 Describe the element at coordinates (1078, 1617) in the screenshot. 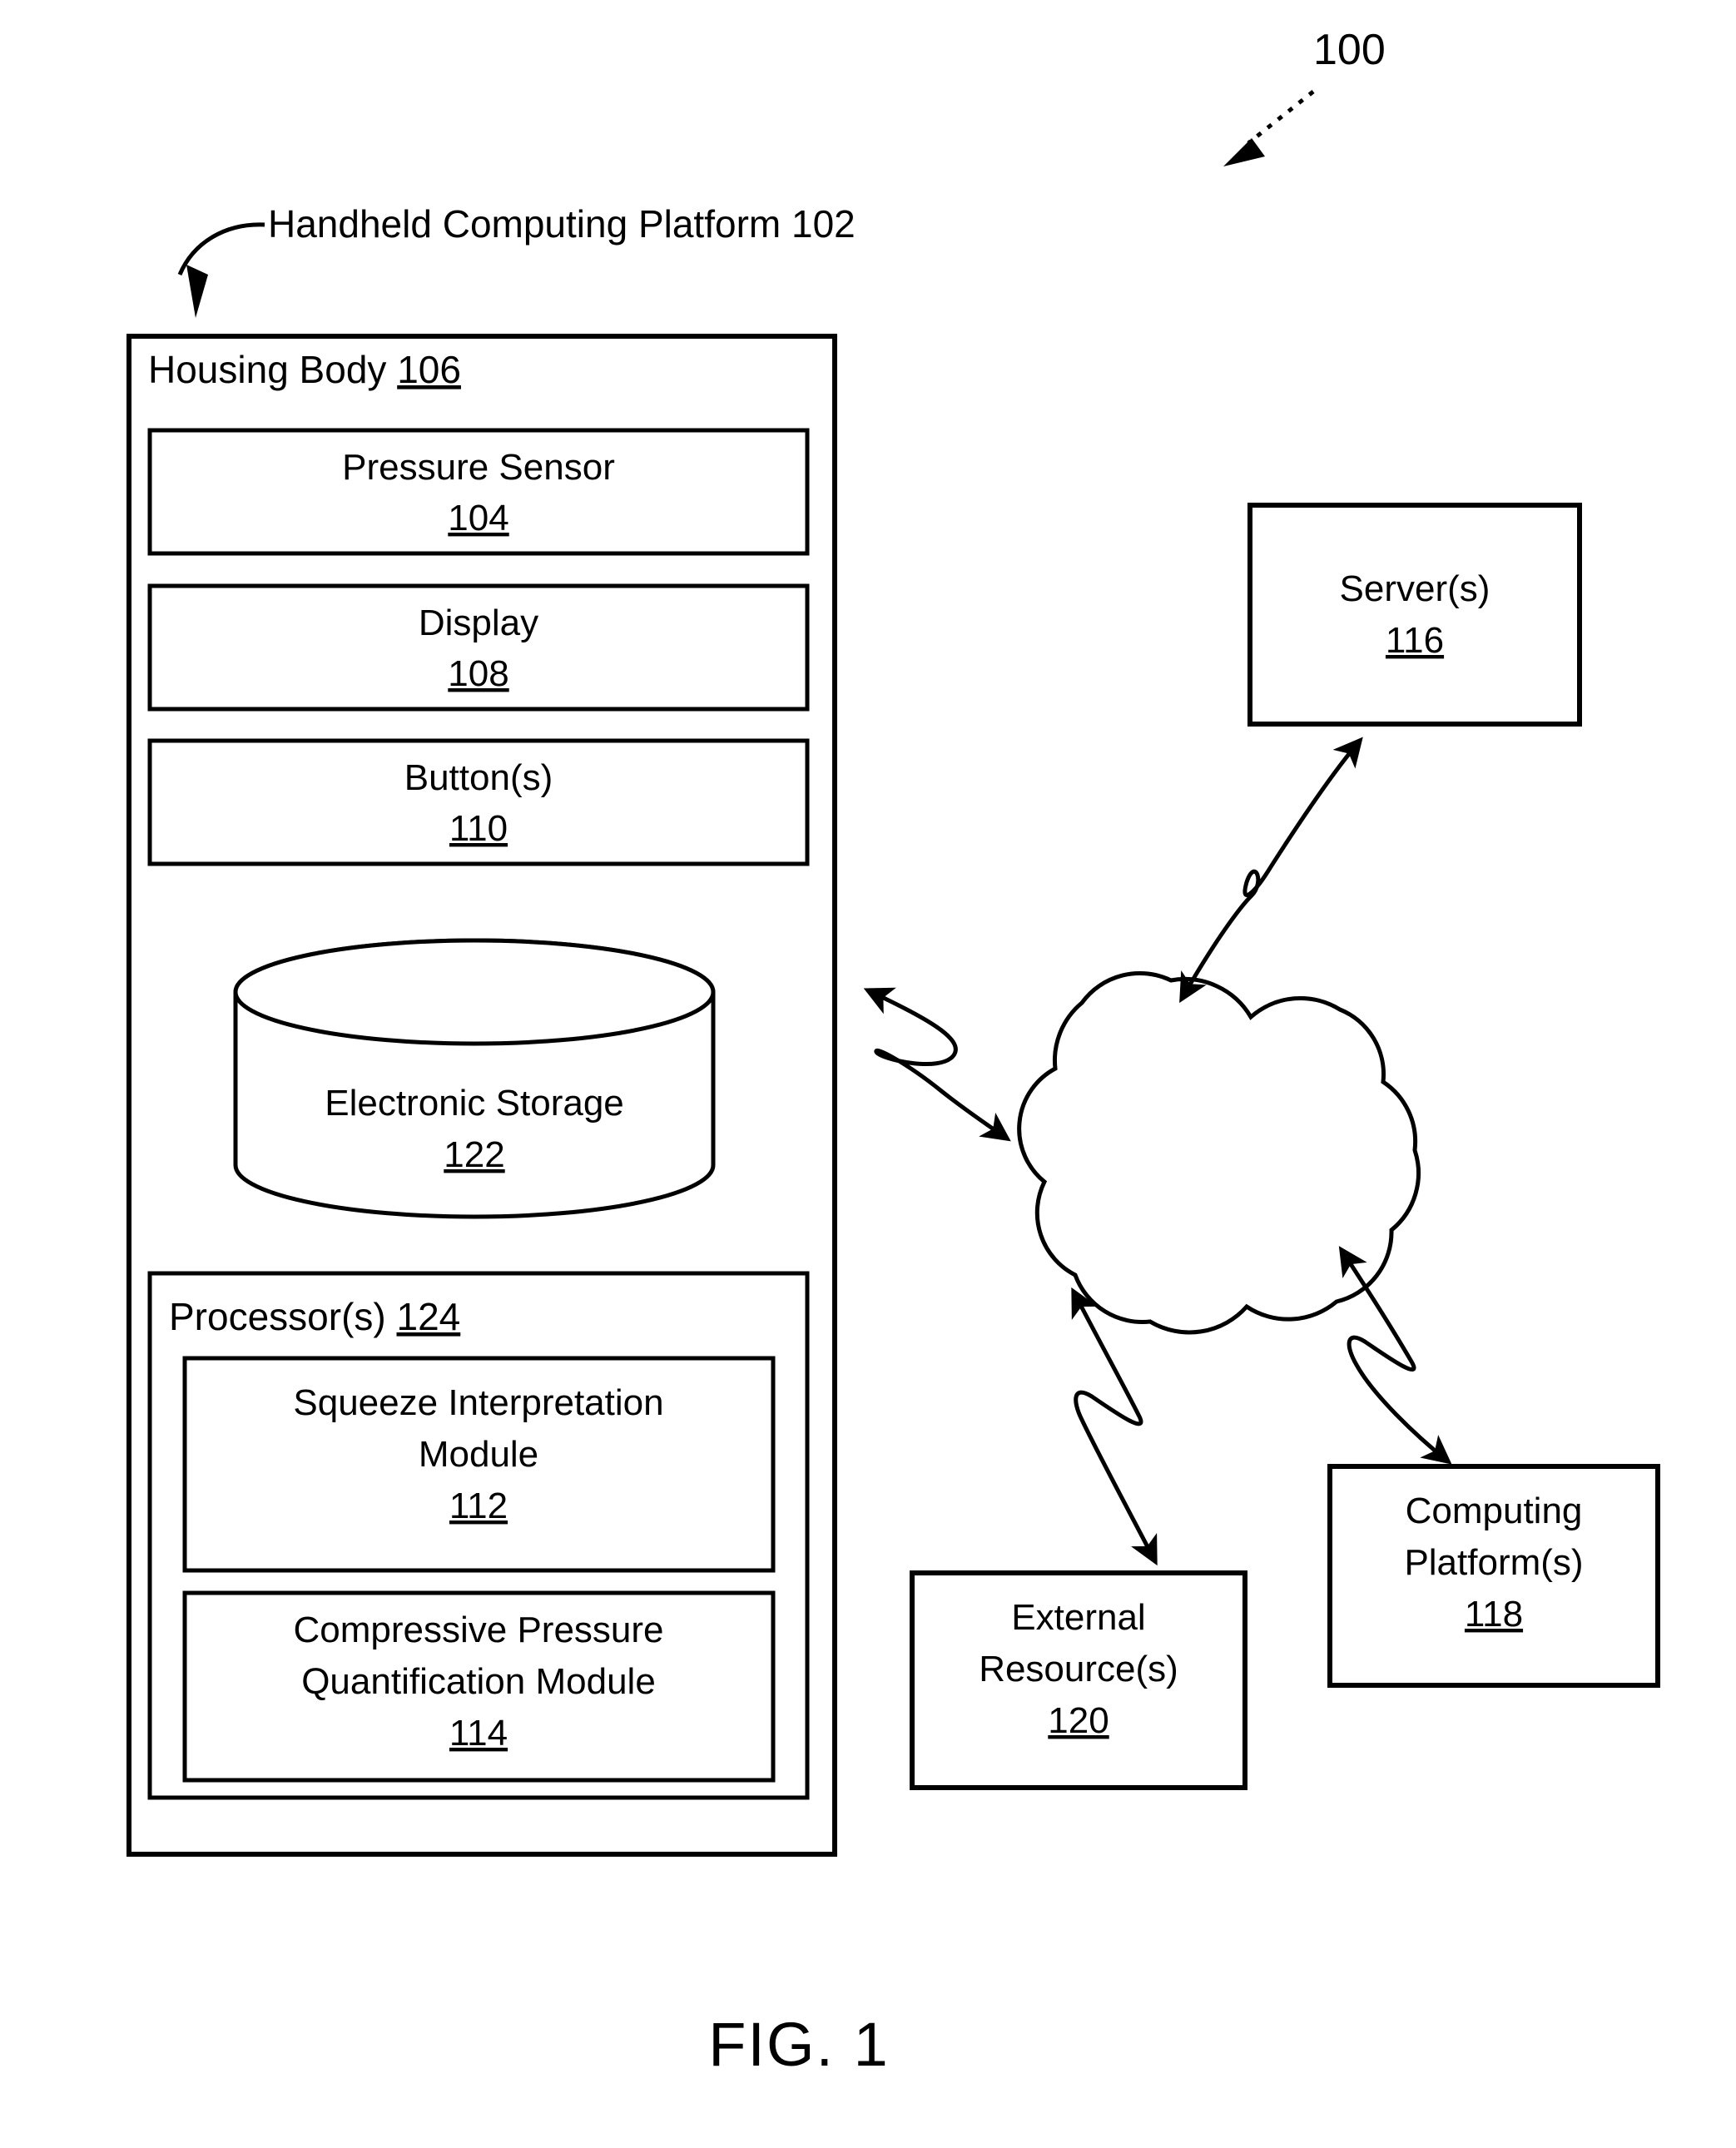

I see `external-resources-line1: External` at that location.